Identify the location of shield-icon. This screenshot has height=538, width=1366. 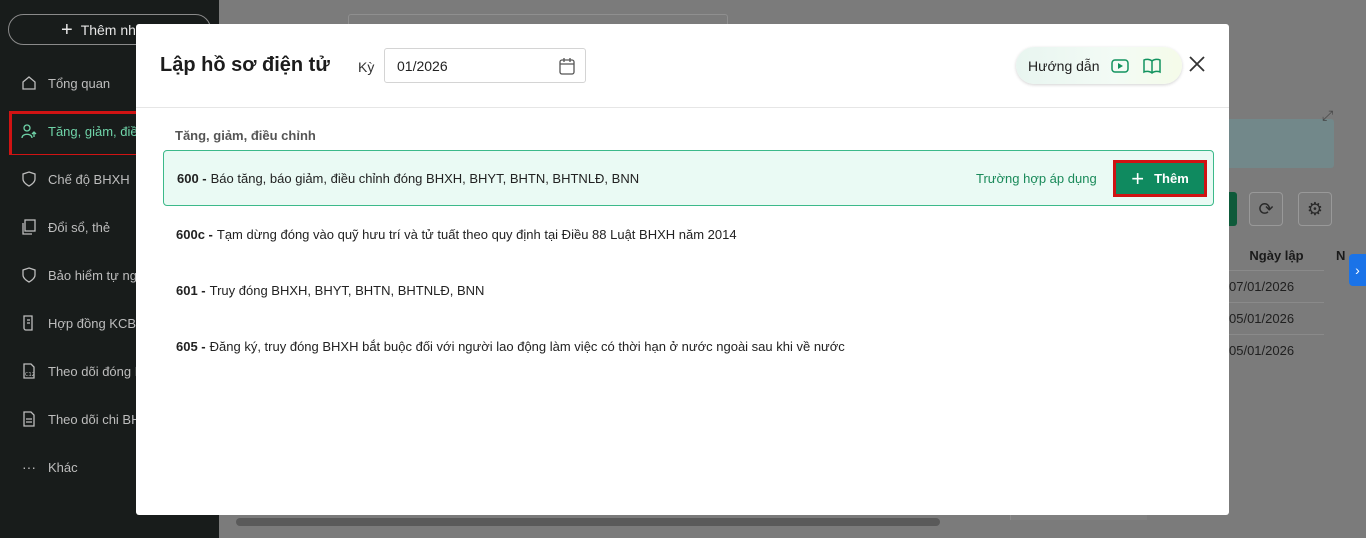
(29, 275).